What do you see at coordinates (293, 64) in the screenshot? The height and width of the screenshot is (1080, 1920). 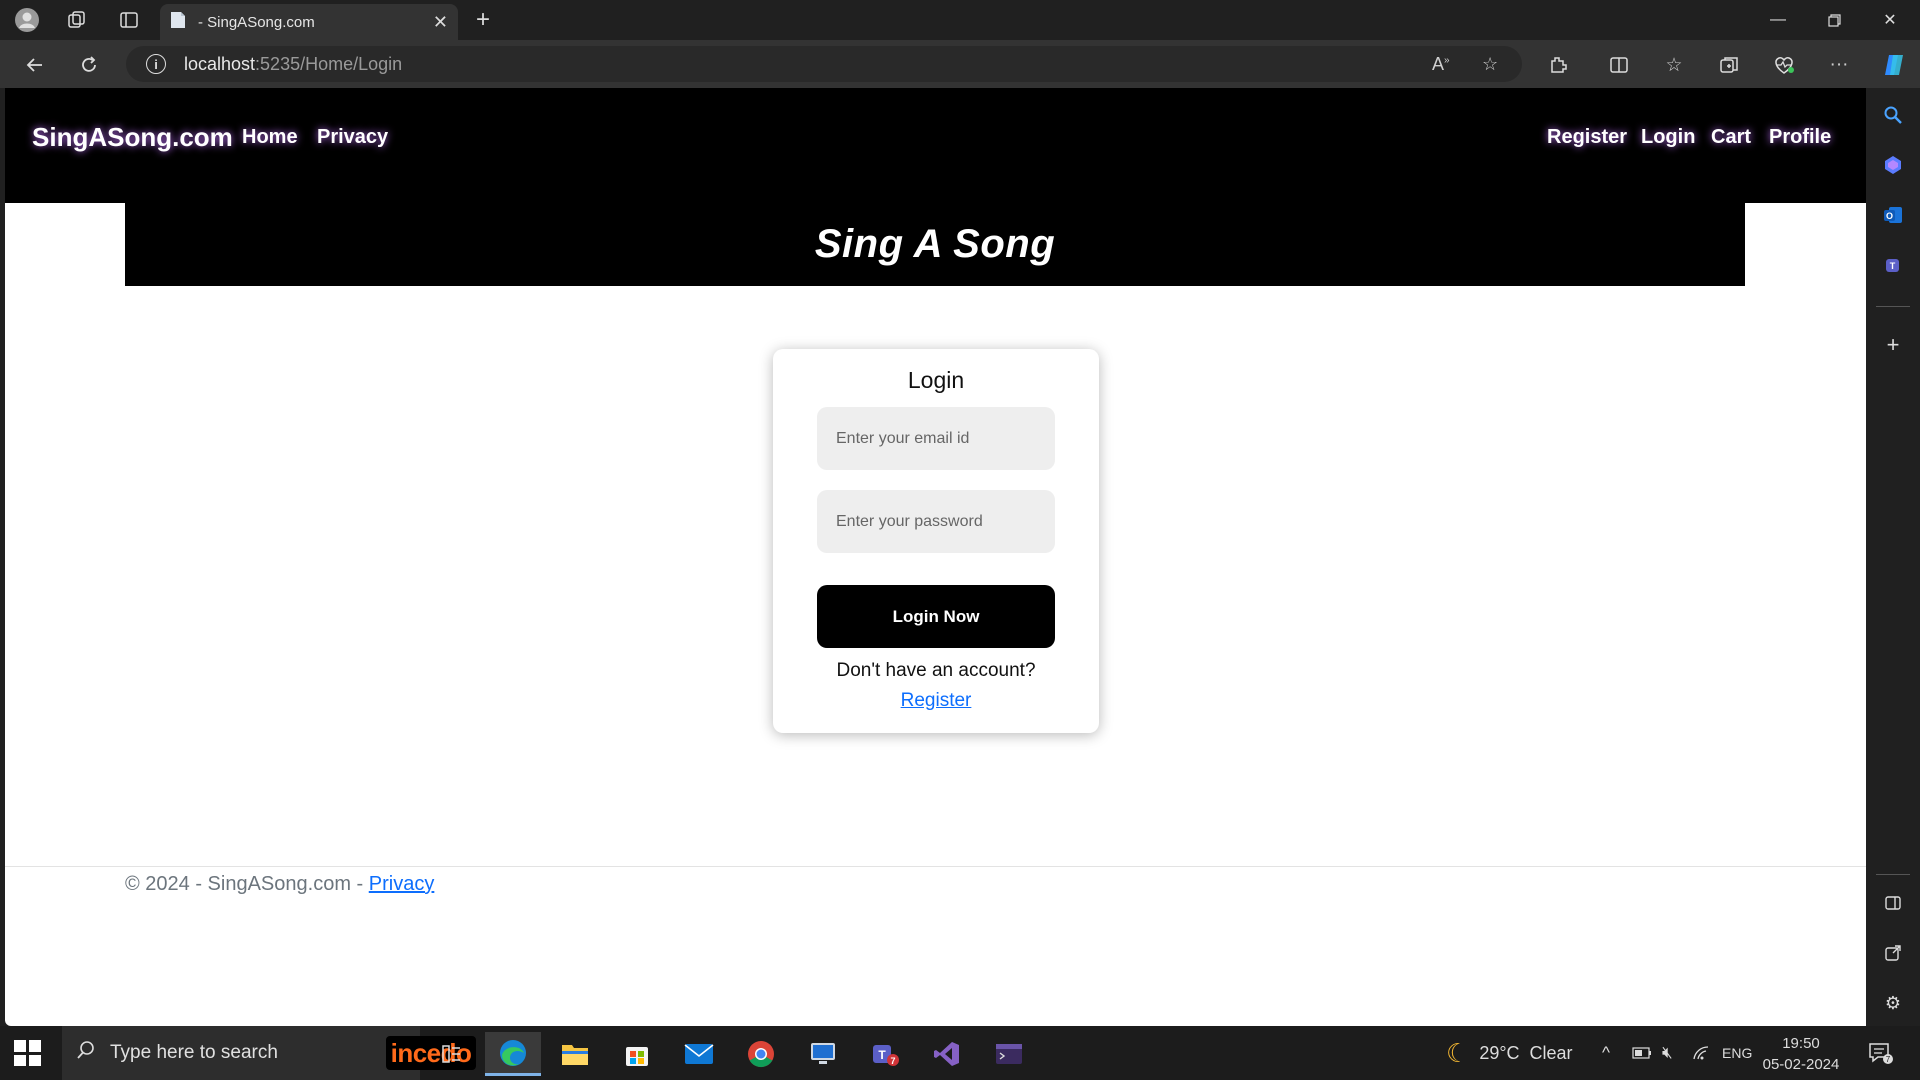 I see `url-text: localhost:5235/Home/Login` at bounding box center [293, 64].